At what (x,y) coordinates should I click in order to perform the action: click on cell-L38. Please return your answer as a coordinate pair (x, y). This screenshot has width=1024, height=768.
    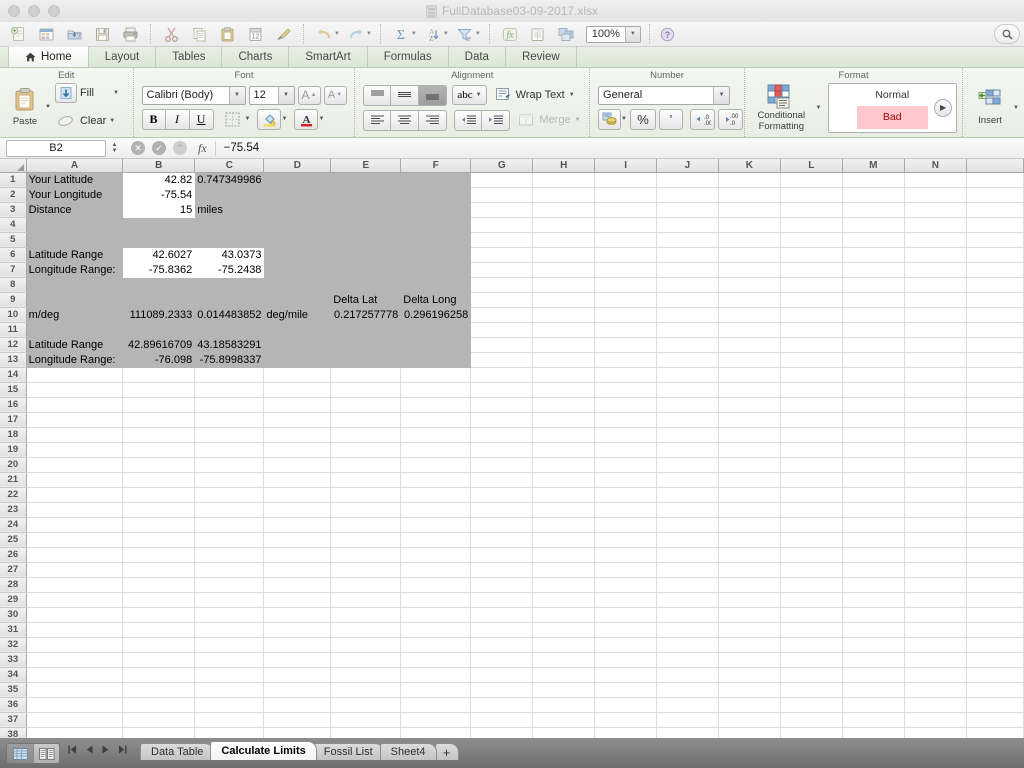
    Looking at the image, I should click on (811, 732).